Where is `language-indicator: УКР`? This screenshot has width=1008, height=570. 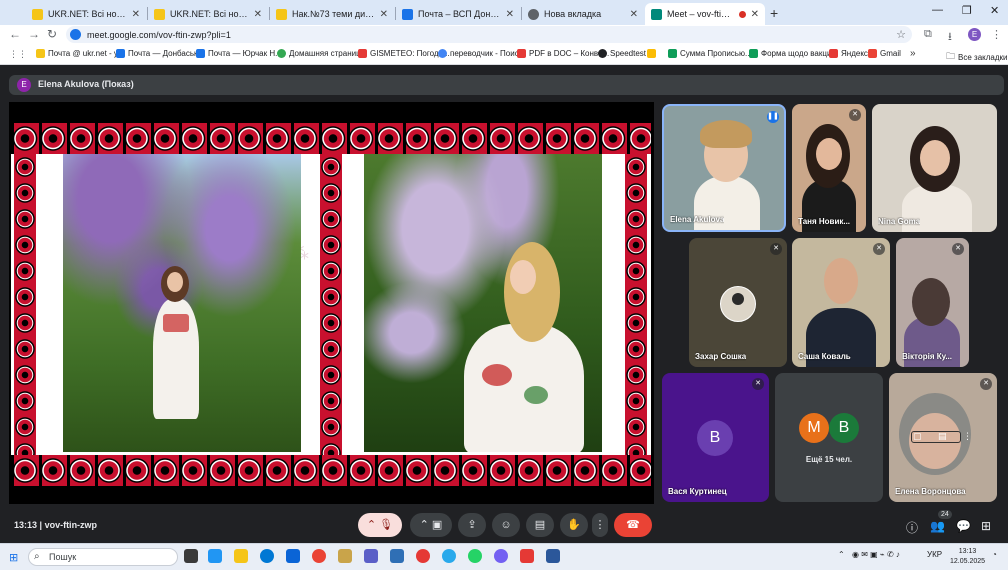 language-indicator: УКР is located at coordinates (934, 554).